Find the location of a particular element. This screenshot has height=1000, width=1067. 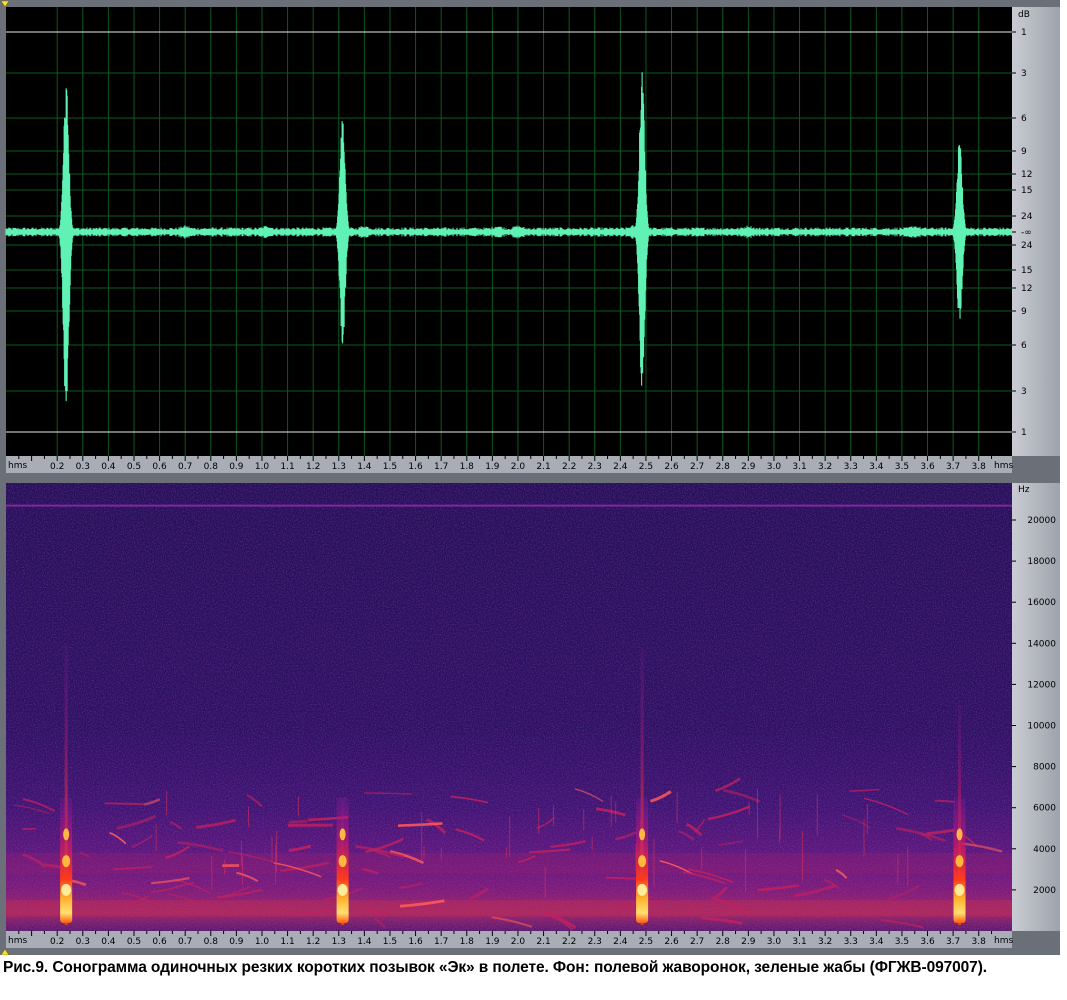

ruler-tick-label: 1.4 is located at coordinates (364, 942).